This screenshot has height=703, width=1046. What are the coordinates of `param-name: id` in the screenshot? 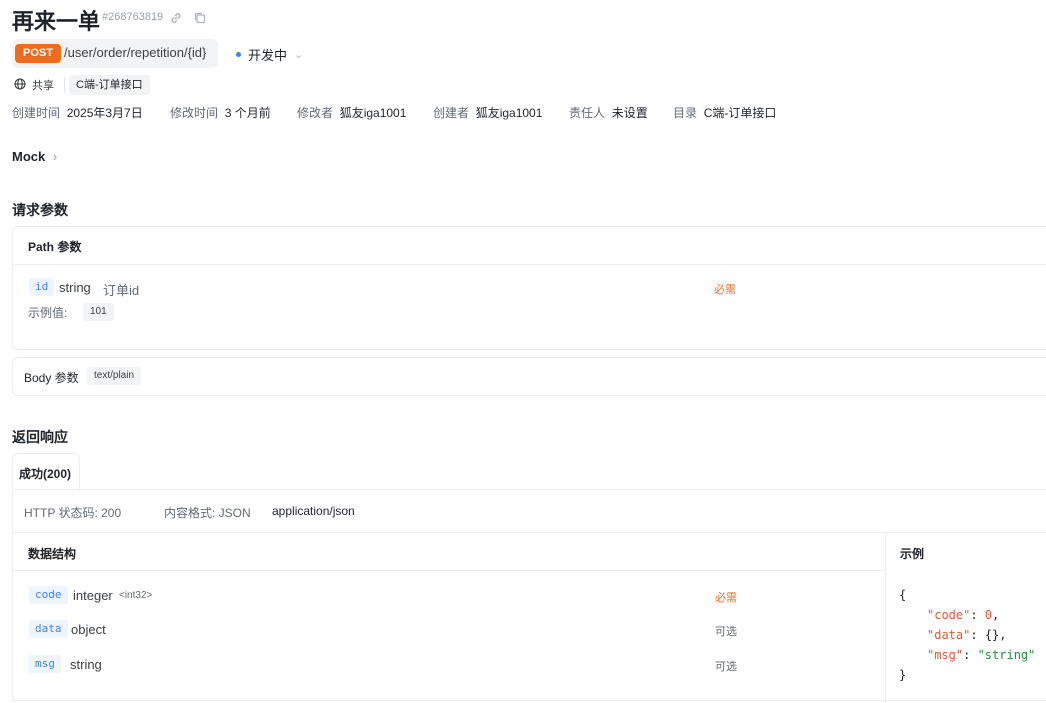 It's located at (42, 287).